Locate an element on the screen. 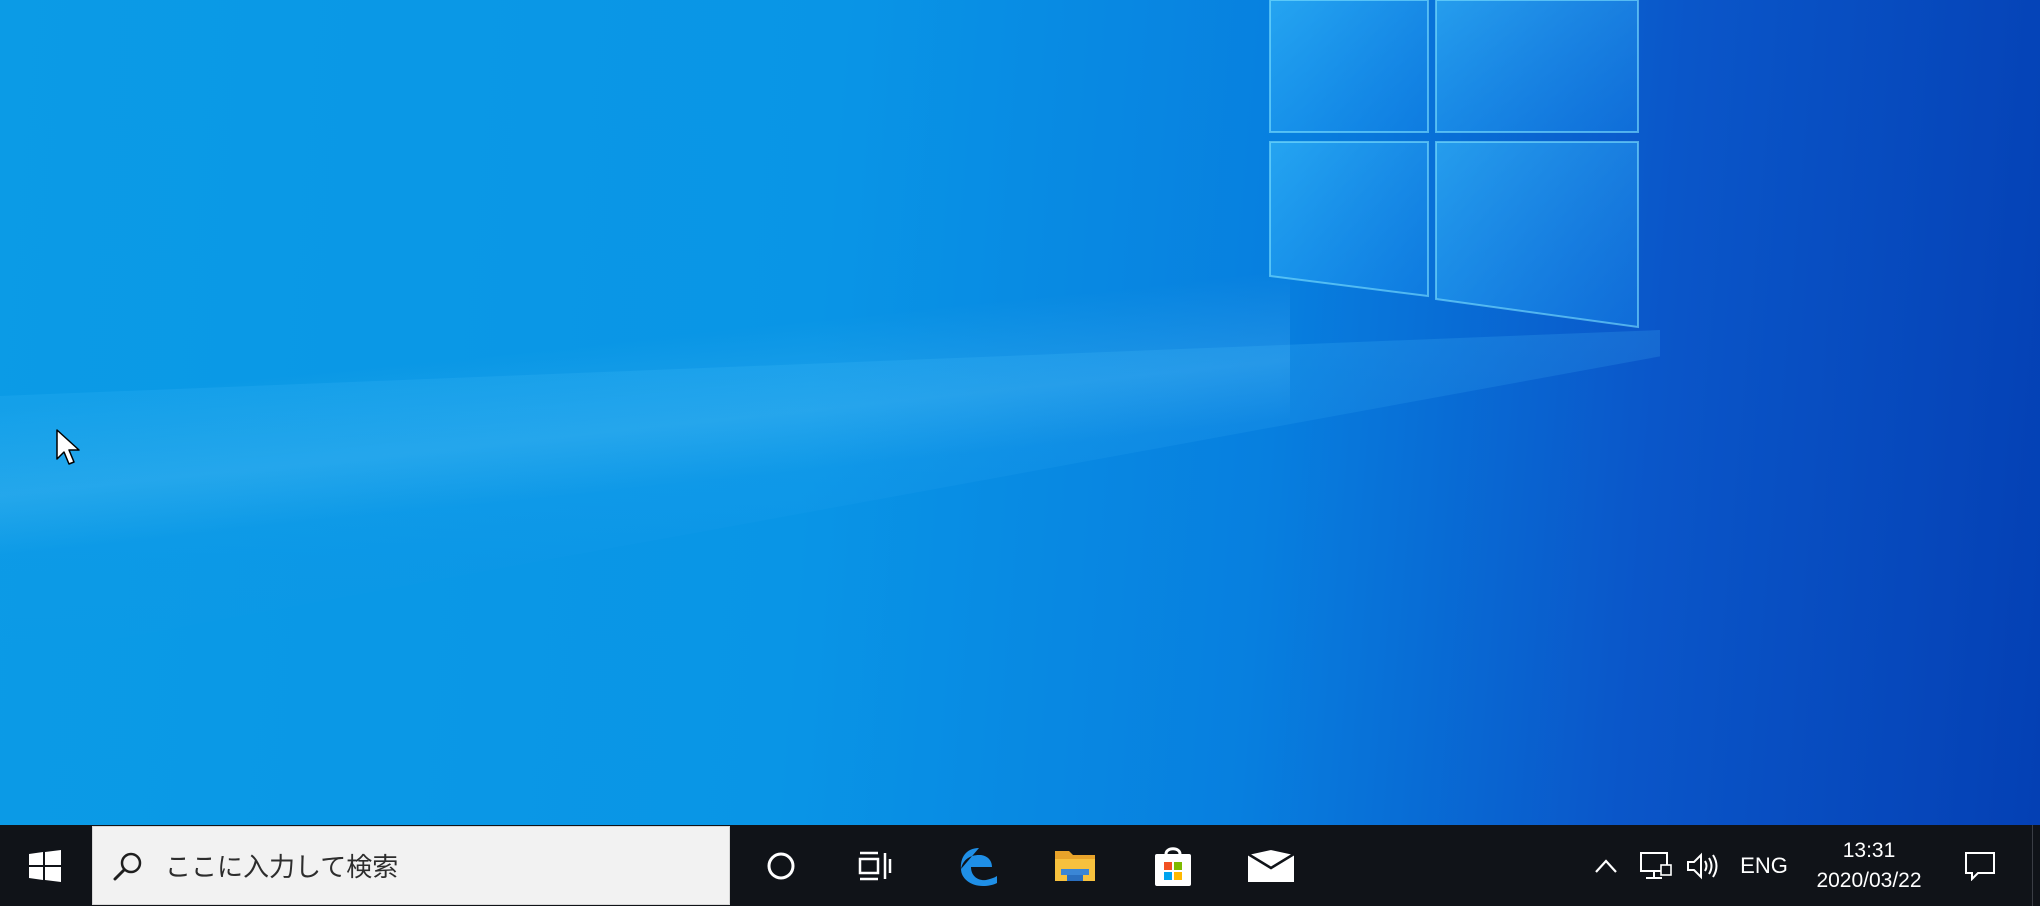 The image size is (2040, 906). action-center-button is located at coordinates (1980, 865).